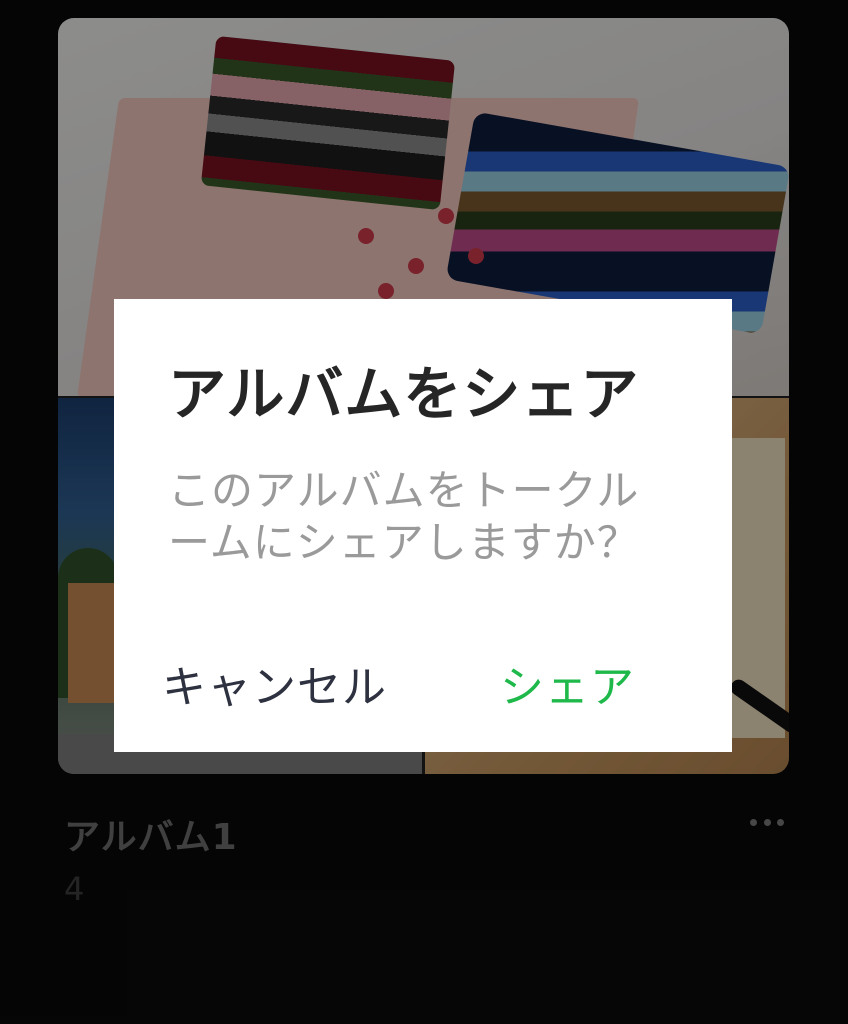  I want to click on cancel-button: キャンセル, so click(274, 683).